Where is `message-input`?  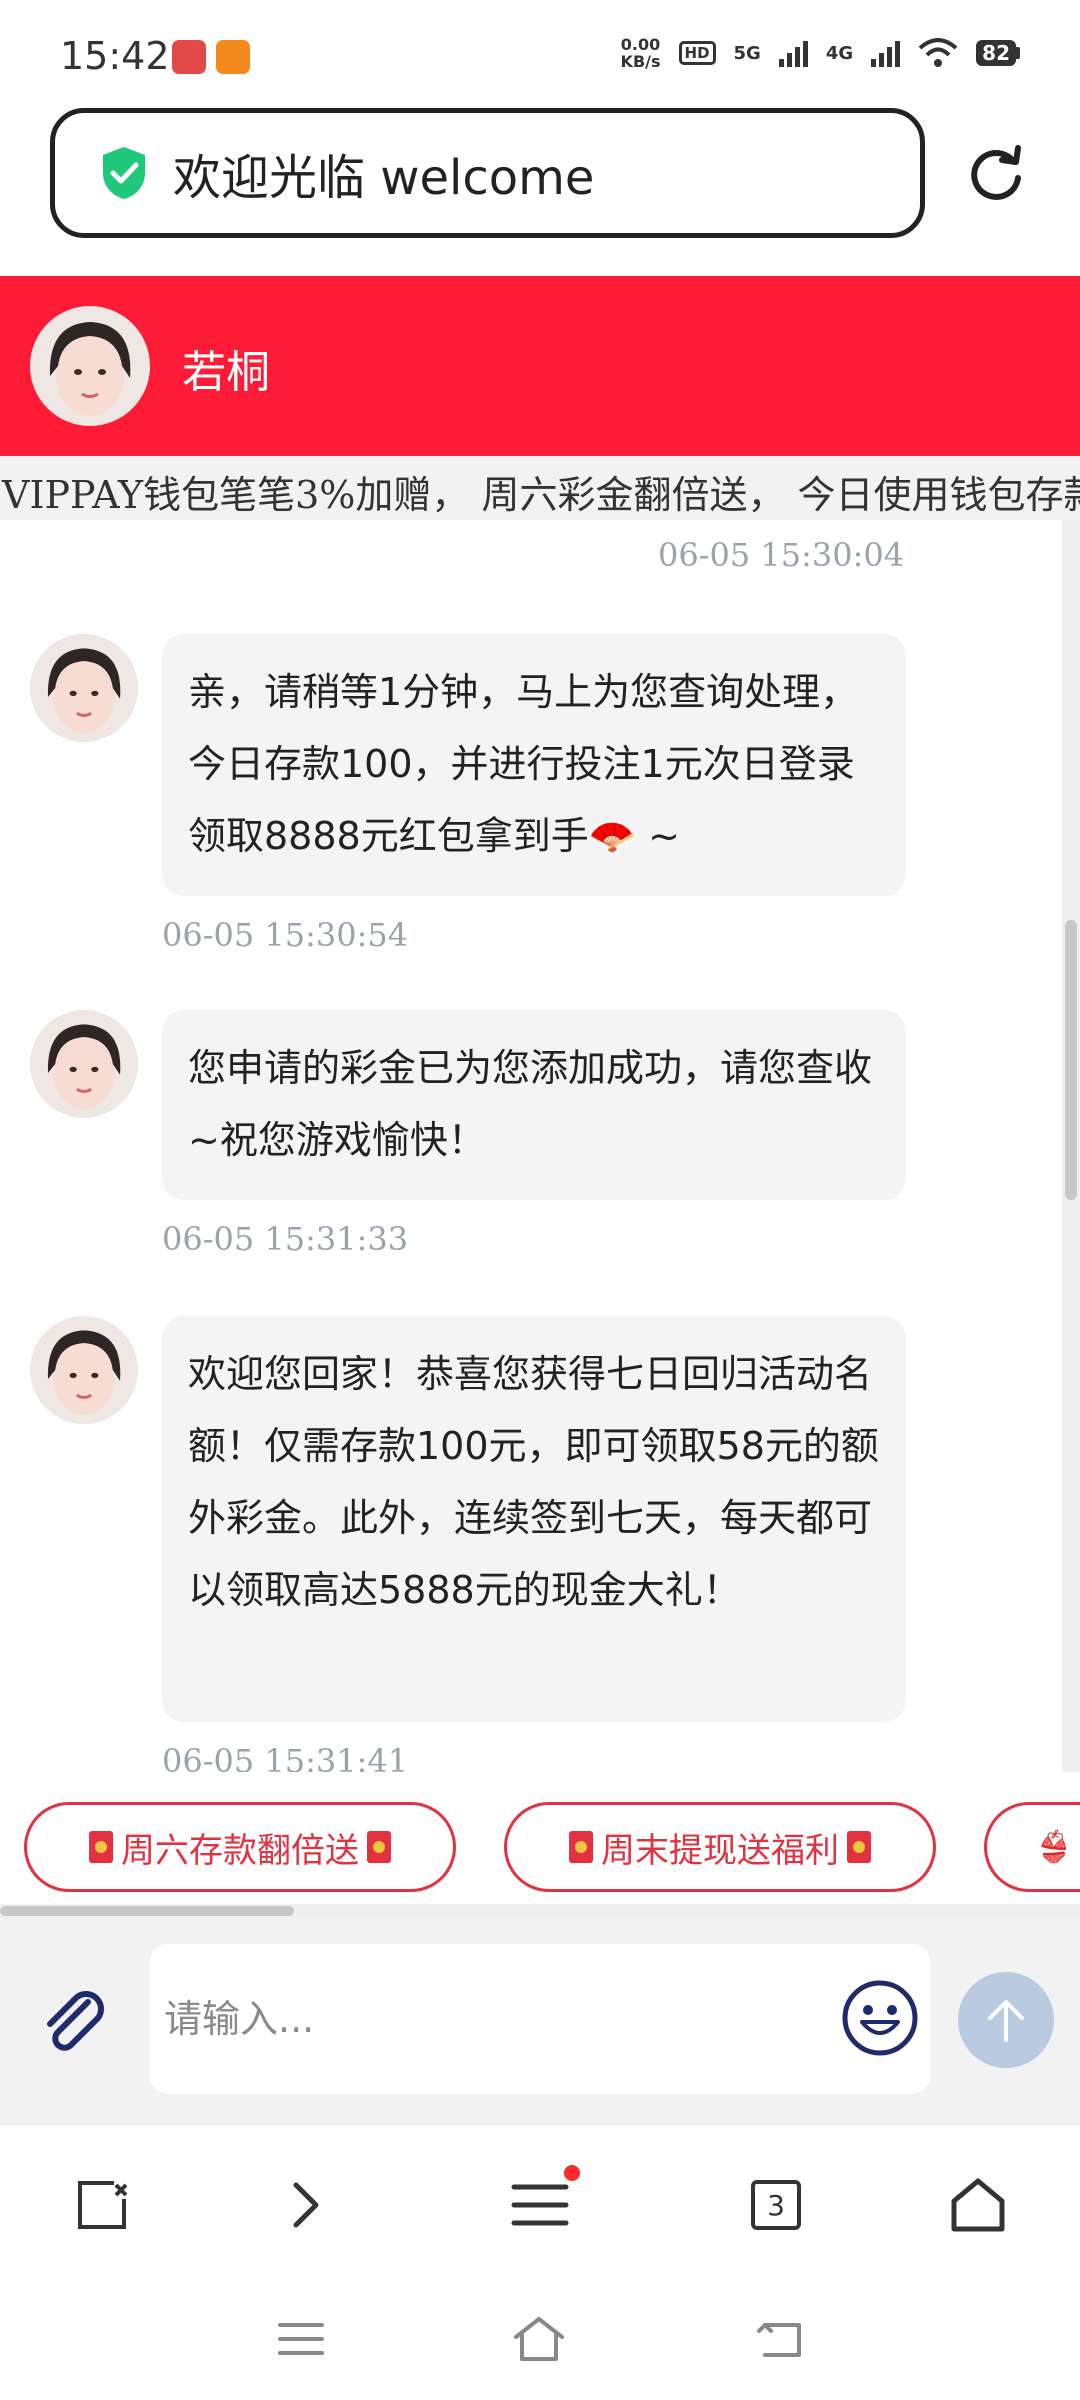 message-input is located at coordinates (494, 2019).